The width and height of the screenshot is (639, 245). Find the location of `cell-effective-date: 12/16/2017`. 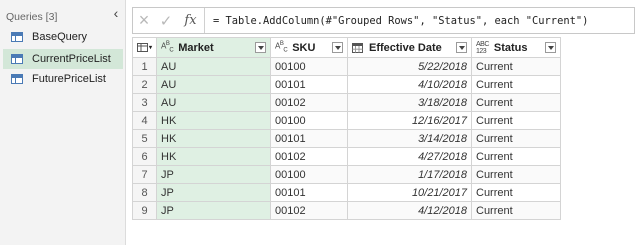

cell-effective-date: 12/16/2017 is located at coordinates (409, 120).